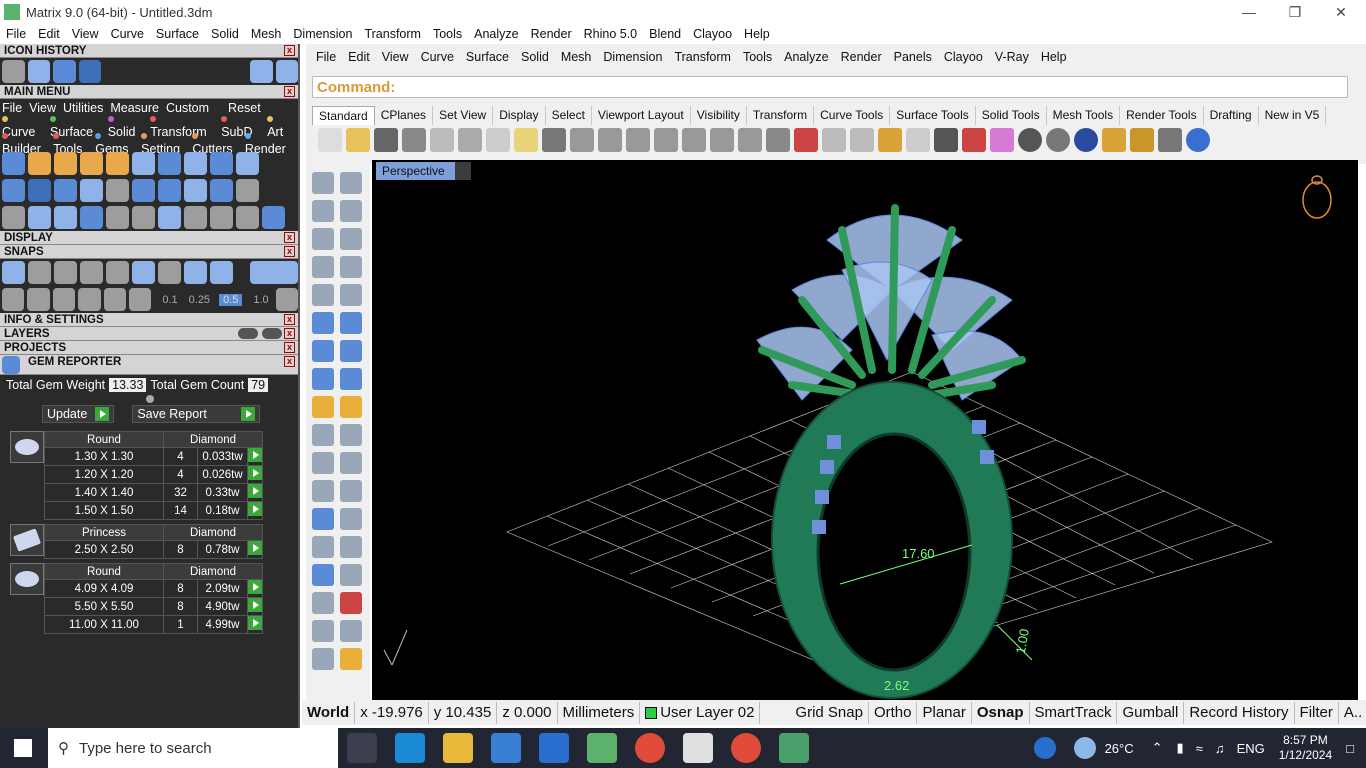 The width and height of the screenshot is (1366, 768). I want to click on new-icon, so click(330, 140).